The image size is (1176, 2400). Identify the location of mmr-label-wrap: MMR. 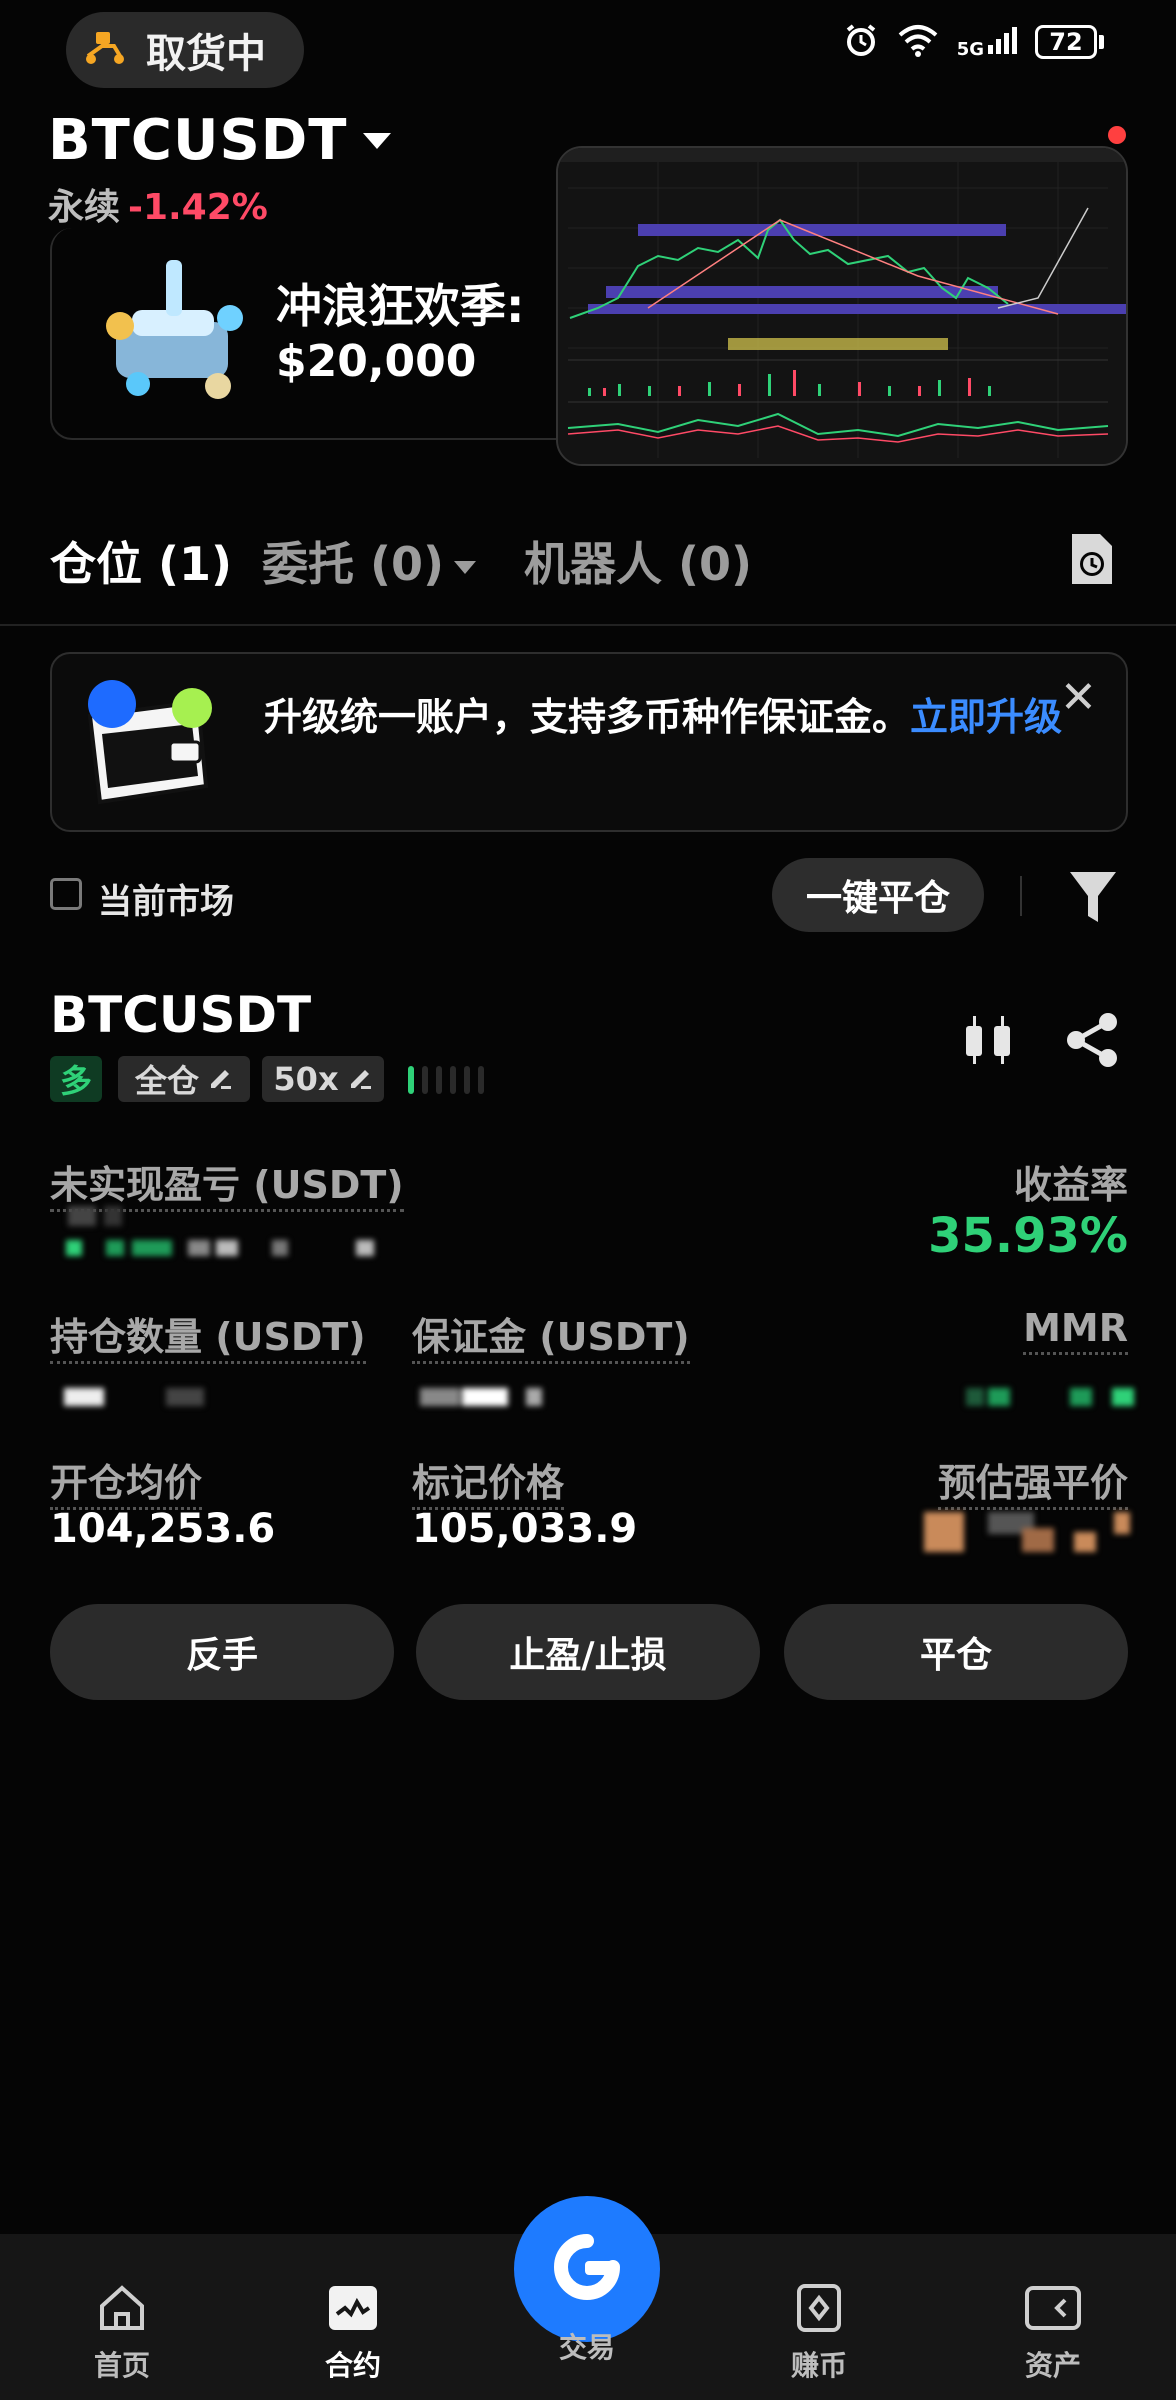
(1075, 1330).